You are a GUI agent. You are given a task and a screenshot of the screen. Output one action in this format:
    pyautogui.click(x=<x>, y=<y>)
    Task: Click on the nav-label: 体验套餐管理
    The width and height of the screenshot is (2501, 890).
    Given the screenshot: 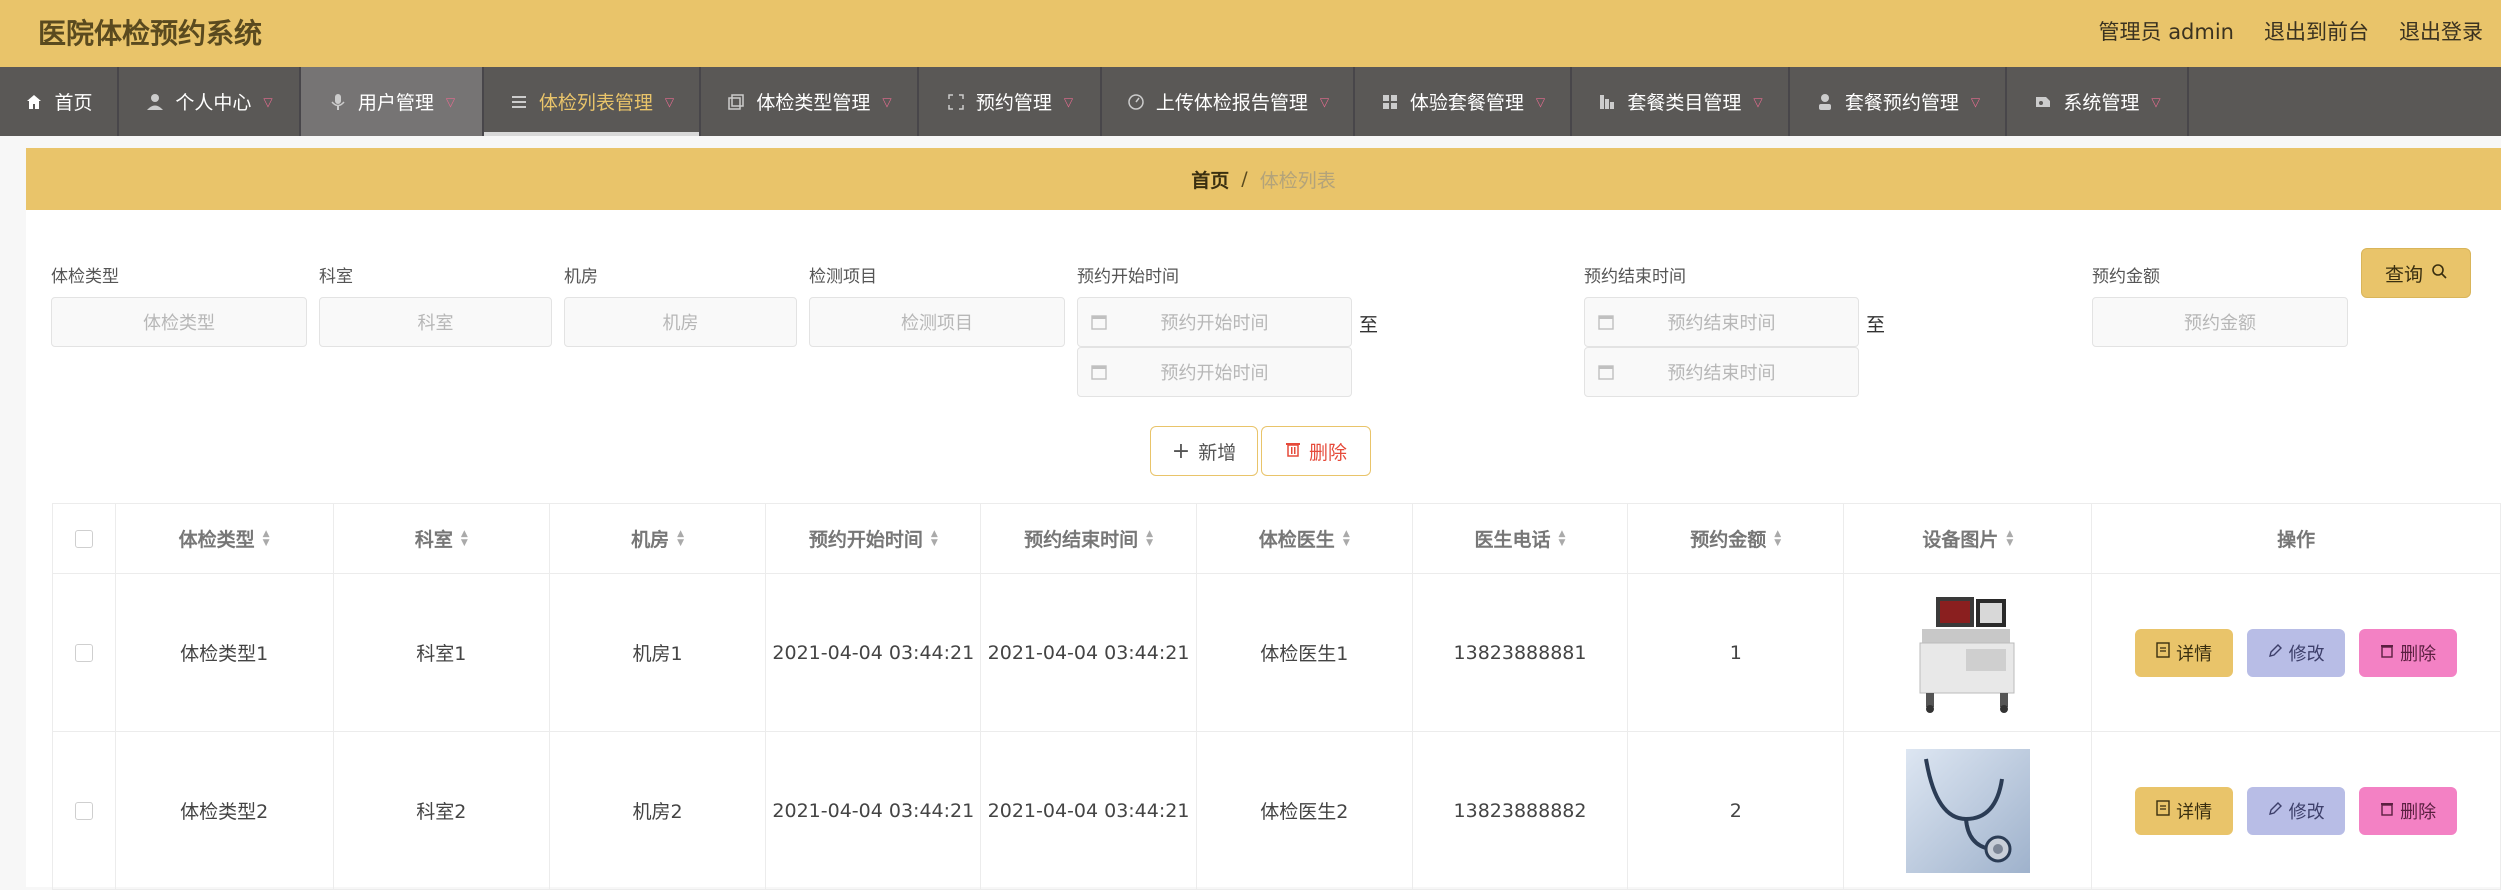 What is the action you would take?
    pyautogui.click(x=1466, y=103)
    